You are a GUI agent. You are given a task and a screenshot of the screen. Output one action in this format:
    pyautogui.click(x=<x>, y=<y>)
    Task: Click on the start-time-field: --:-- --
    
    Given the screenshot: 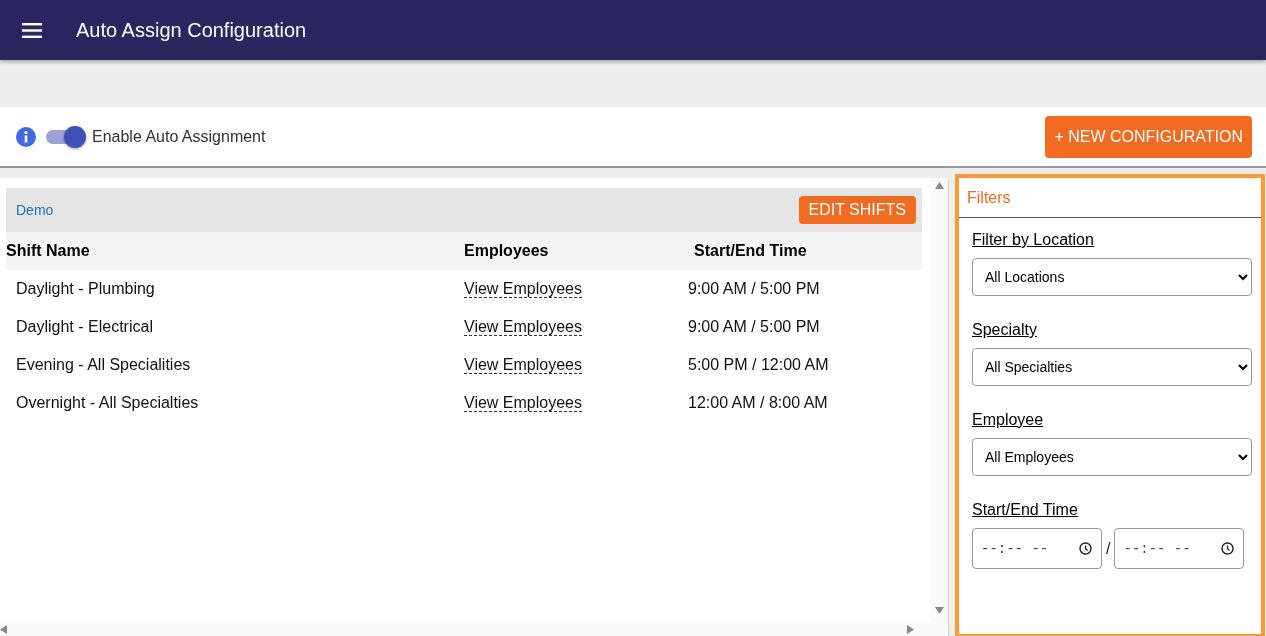 What is the action you would take?
    pyautogui.click(x=1037, y=548)
    